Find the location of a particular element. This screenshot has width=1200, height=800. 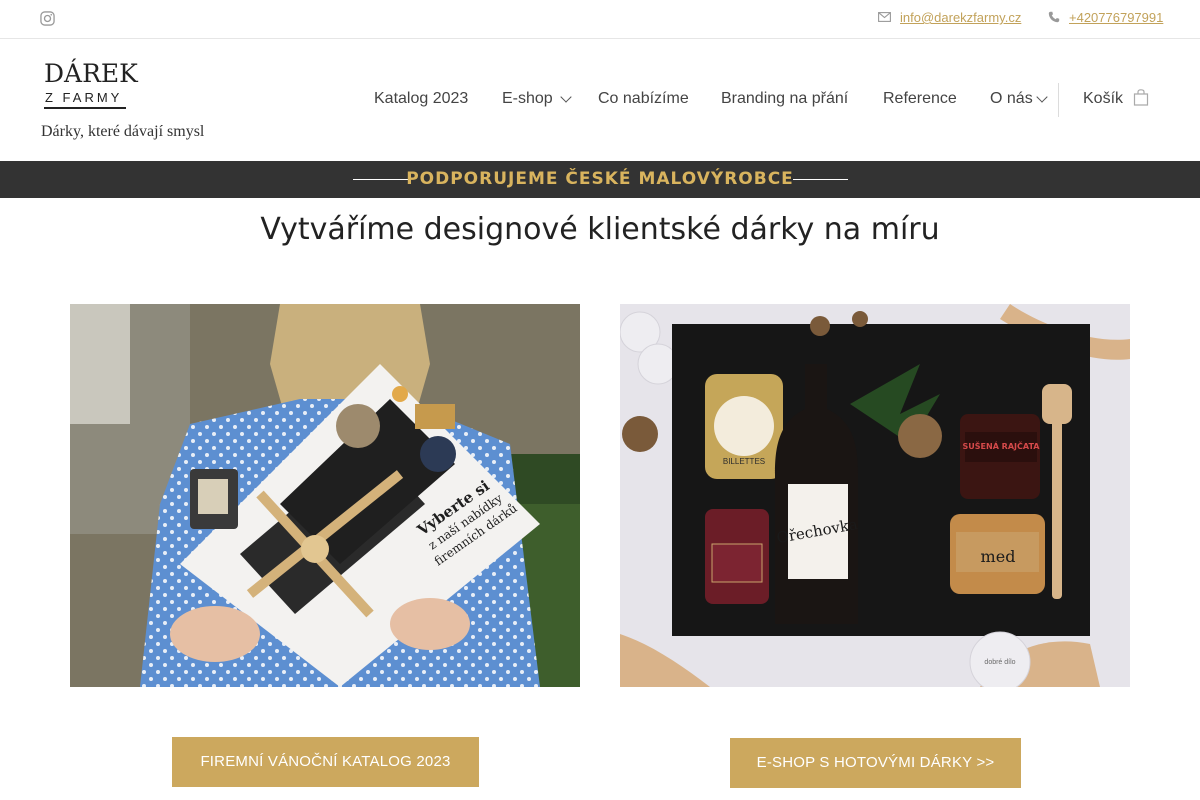

nav-item-eshop: E-shop is located at coordinates (527, 99).